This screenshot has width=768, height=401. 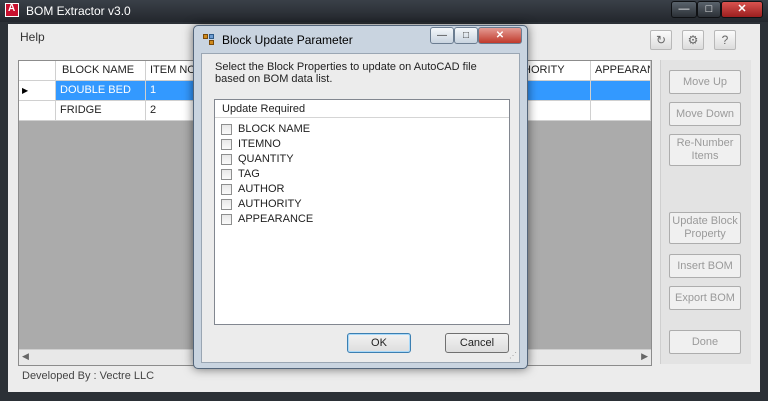 I want to click on gear-icon: ⚙, so click(x=693, y=40).